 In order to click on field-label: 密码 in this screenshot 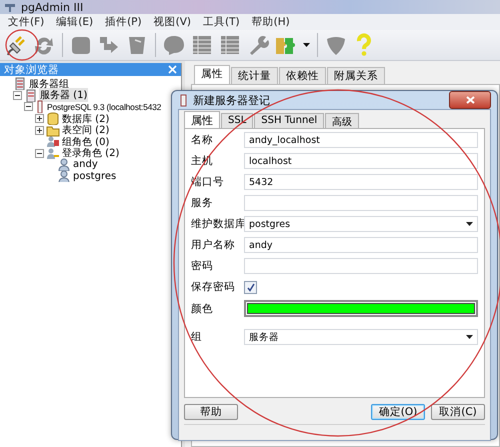, I will do `click(202, 266)`.